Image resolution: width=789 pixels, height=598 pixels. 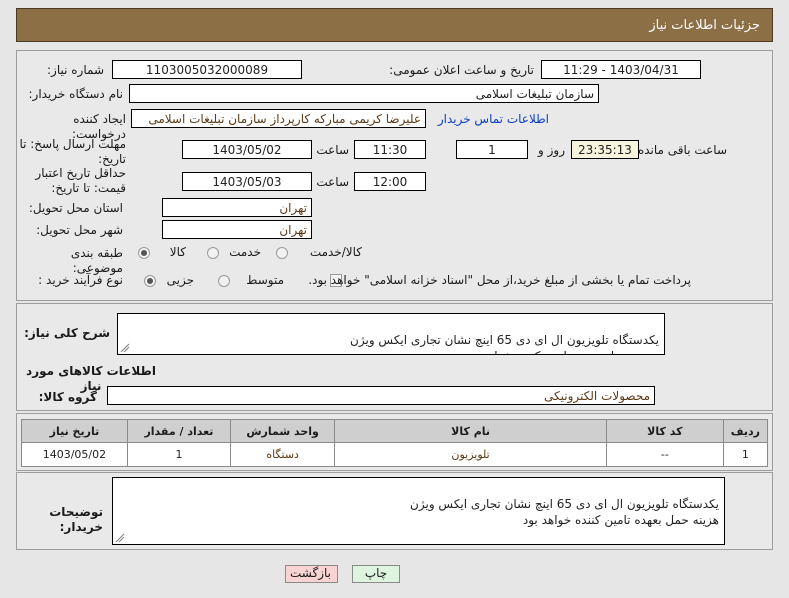 I want to click on th-need-date: تاریخ نیاز, so click(x=74, y=431).